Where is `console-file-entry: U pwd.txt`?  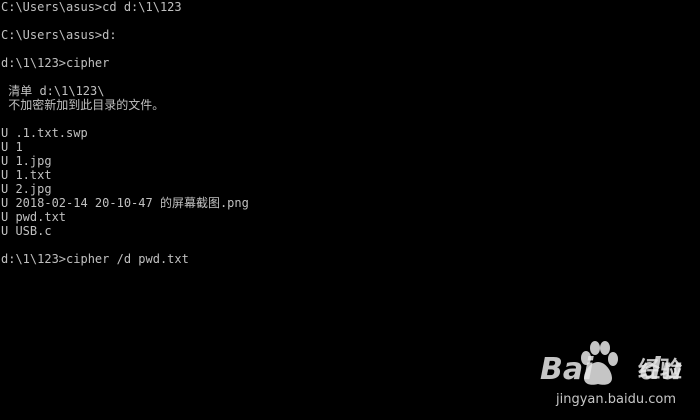
console-file-entry: U pwd.txt is located at coordinates (34, 217).